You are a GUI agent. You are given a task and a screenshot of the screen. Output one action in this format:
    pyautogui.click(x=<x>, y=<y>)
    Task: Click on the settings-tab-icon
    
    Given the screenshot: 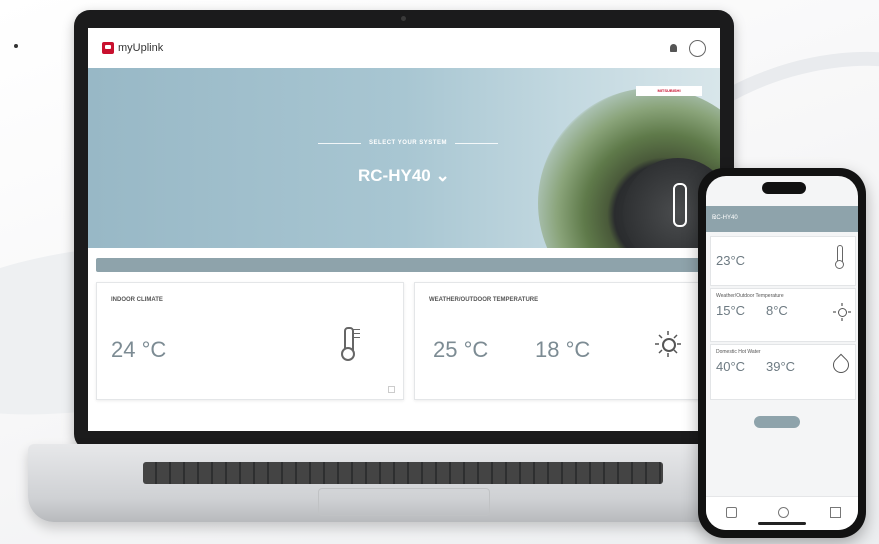 What is the action you would take?
    pyautogui.click(x=835, y=512)
    